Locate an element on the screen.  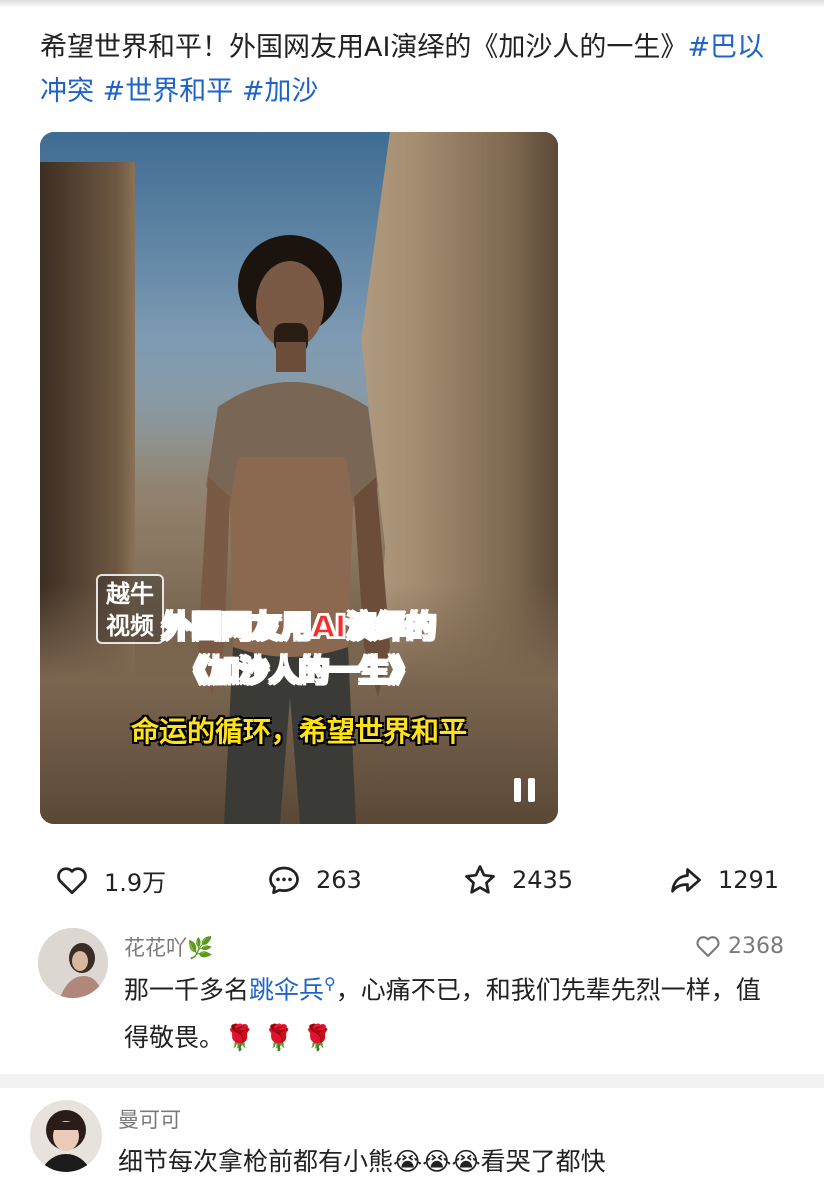
top-edge is located at coordinates (412, 4).